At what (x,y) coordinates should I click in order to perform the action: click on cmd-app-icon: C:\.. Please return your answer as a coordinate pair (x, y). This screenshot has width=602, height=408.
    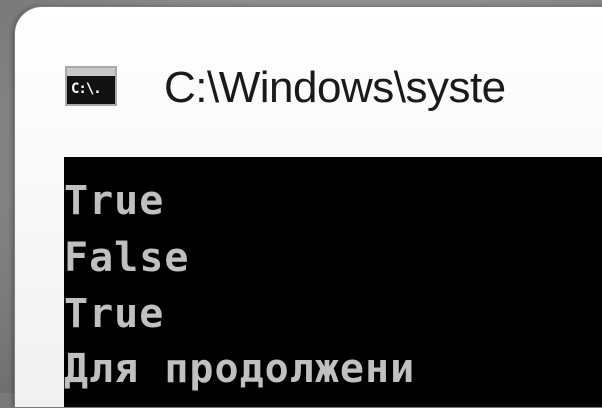
    Looking at the image, I should click on (91, 86).